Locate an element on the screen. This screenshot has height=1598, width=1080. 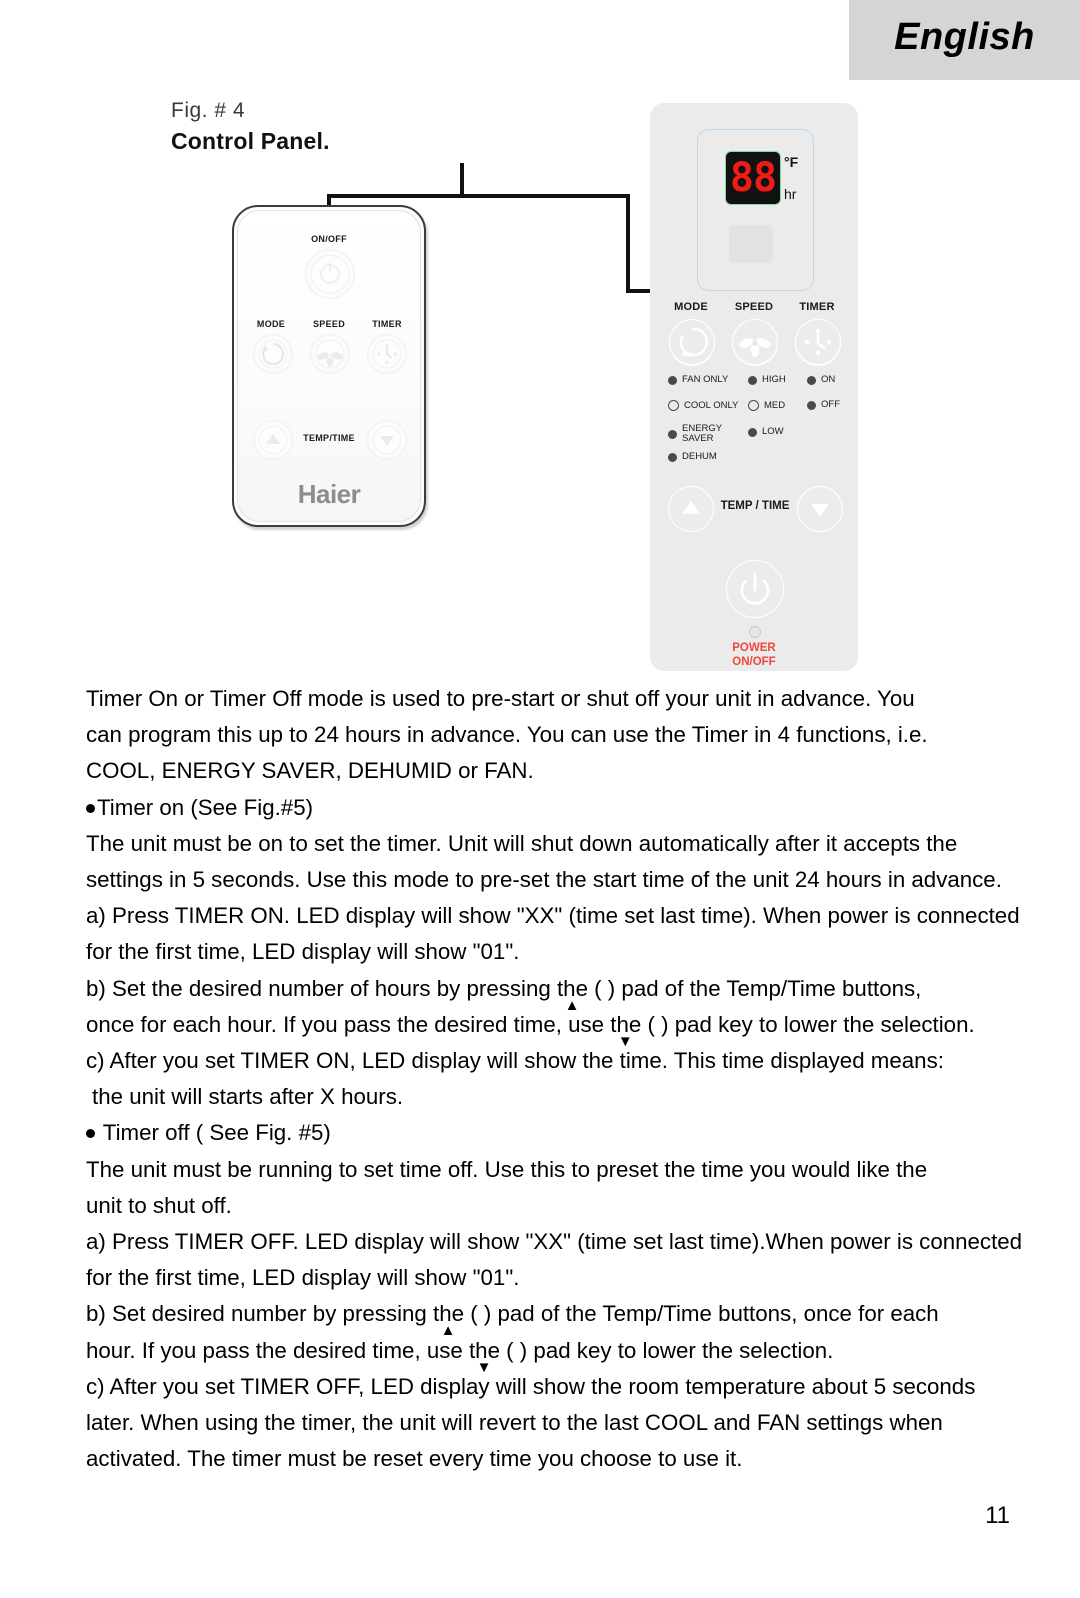
leader-line-stub-up is located at coordinates (462, 180).